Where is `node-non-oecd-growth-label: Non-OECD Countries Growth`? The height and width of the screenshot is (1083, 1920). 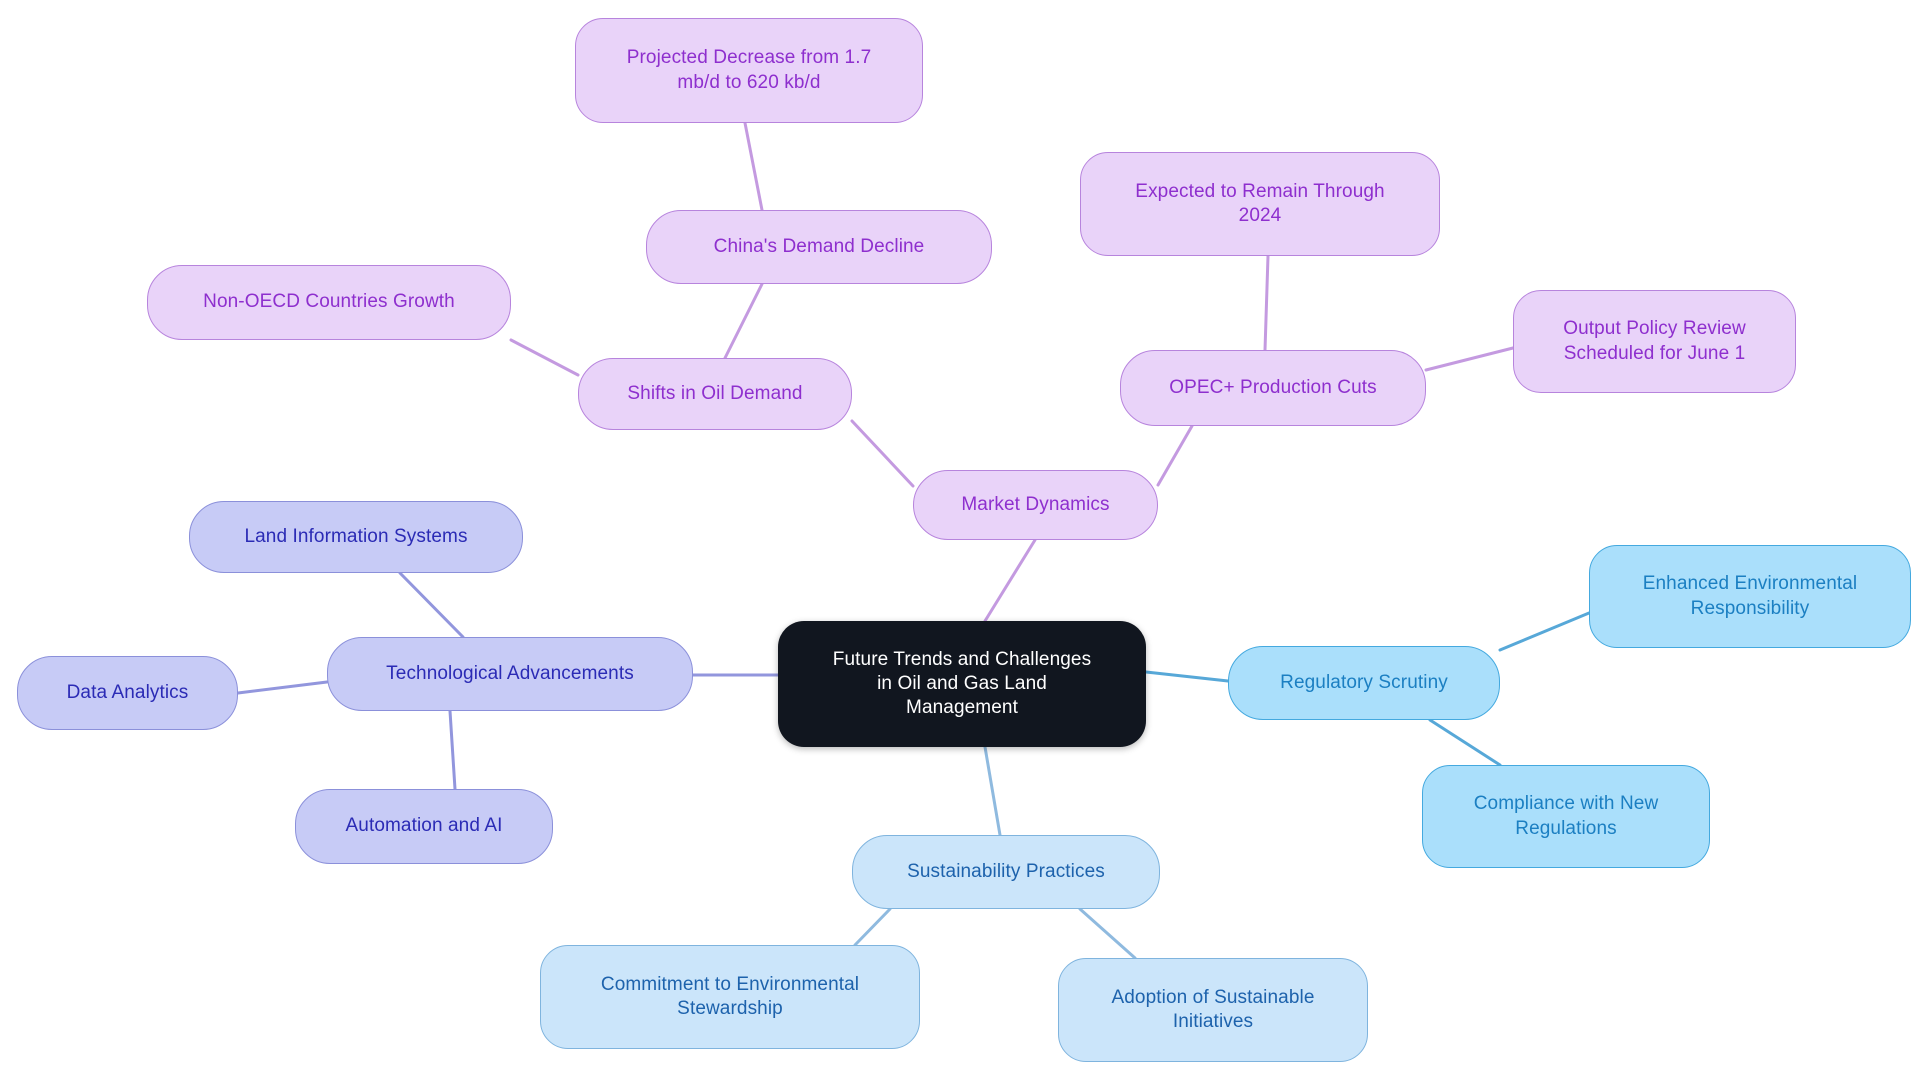
node-non-oecd-growth-label: Non-OECD Countries Growth is located at coordinates (329, 302).